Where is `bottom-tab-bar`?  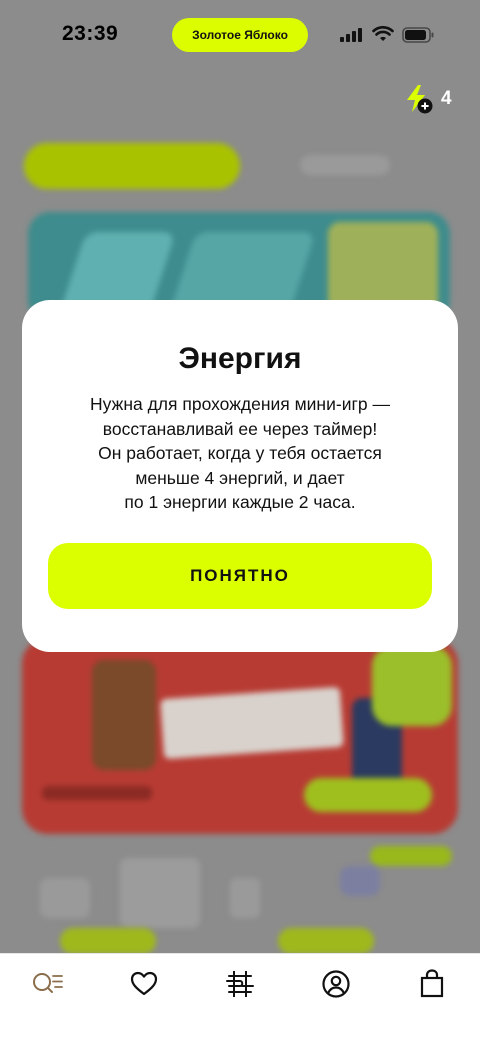
bottom-tab-bar is located at coordinates (240, 998).